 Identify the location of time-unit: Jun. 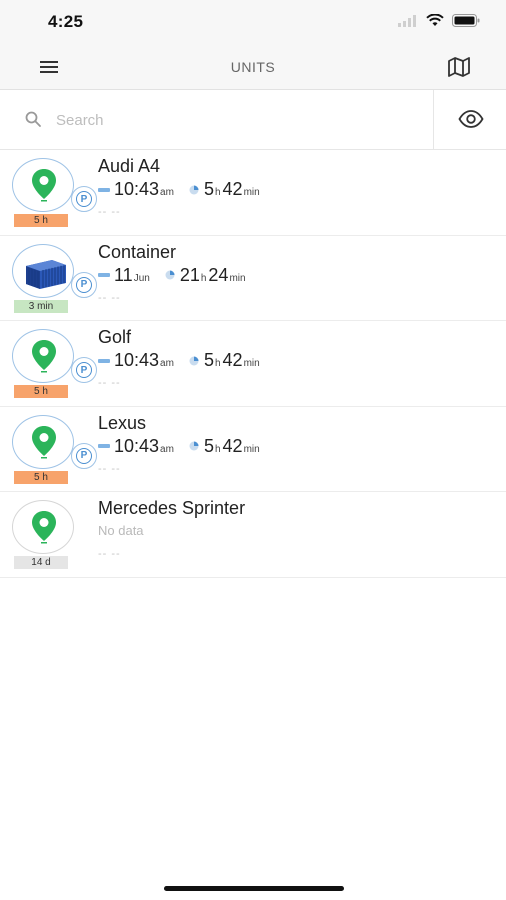
(141, 278).